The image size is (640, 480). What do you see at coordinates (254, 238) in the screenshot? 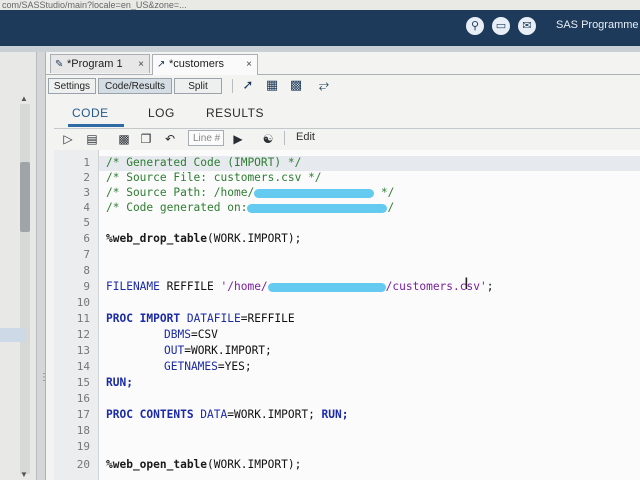
I see `code-text: (WORK.IMPORT);` at bounding box center [254, 238].